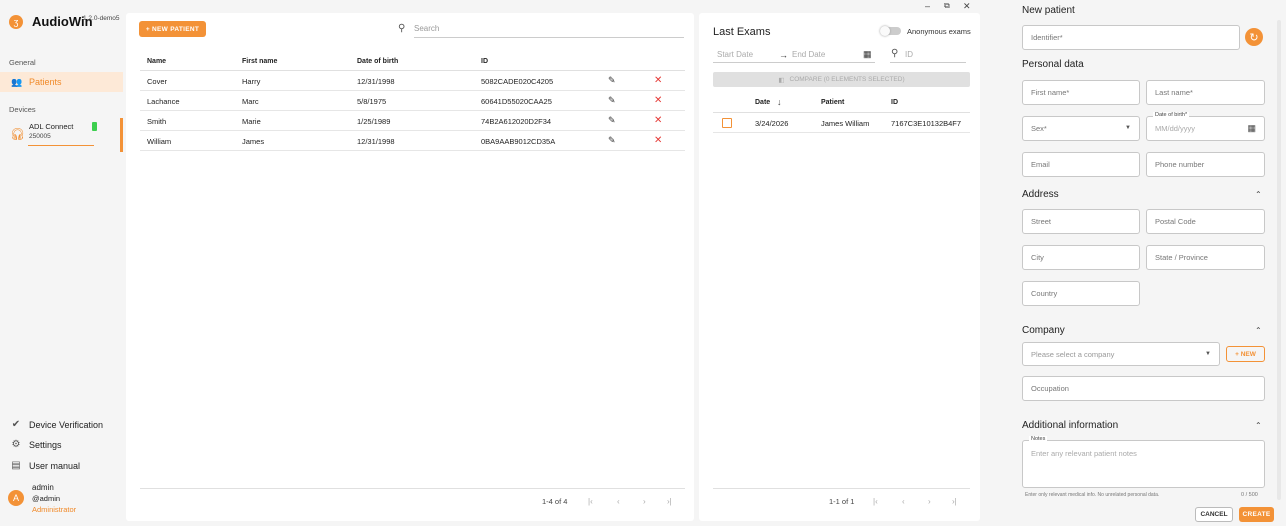  What do you see at coordinates (1081, 128) in the screenshot?
I see `sex-select: Sex* ▼` at bounding box center [1081, 128].